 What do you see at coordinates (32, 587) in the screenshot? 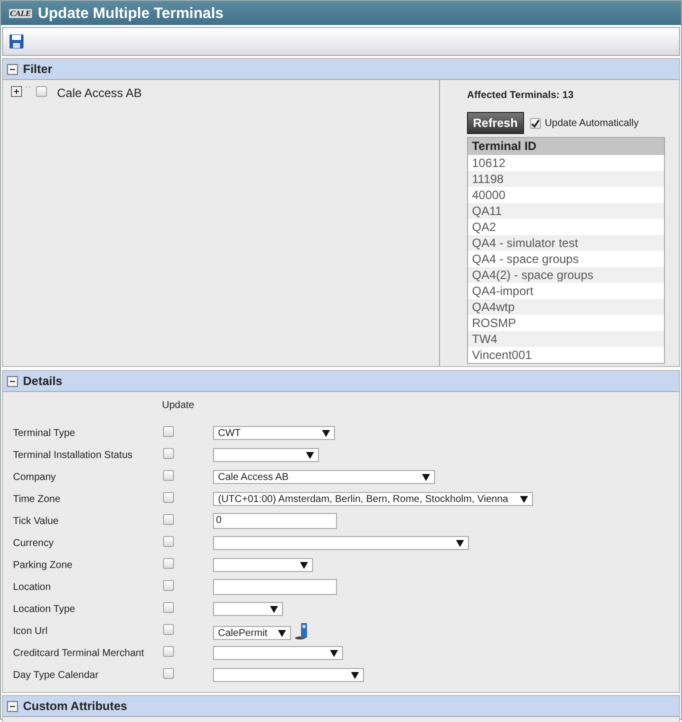
I see `field-label: Location` at bounding box center [32, 587].